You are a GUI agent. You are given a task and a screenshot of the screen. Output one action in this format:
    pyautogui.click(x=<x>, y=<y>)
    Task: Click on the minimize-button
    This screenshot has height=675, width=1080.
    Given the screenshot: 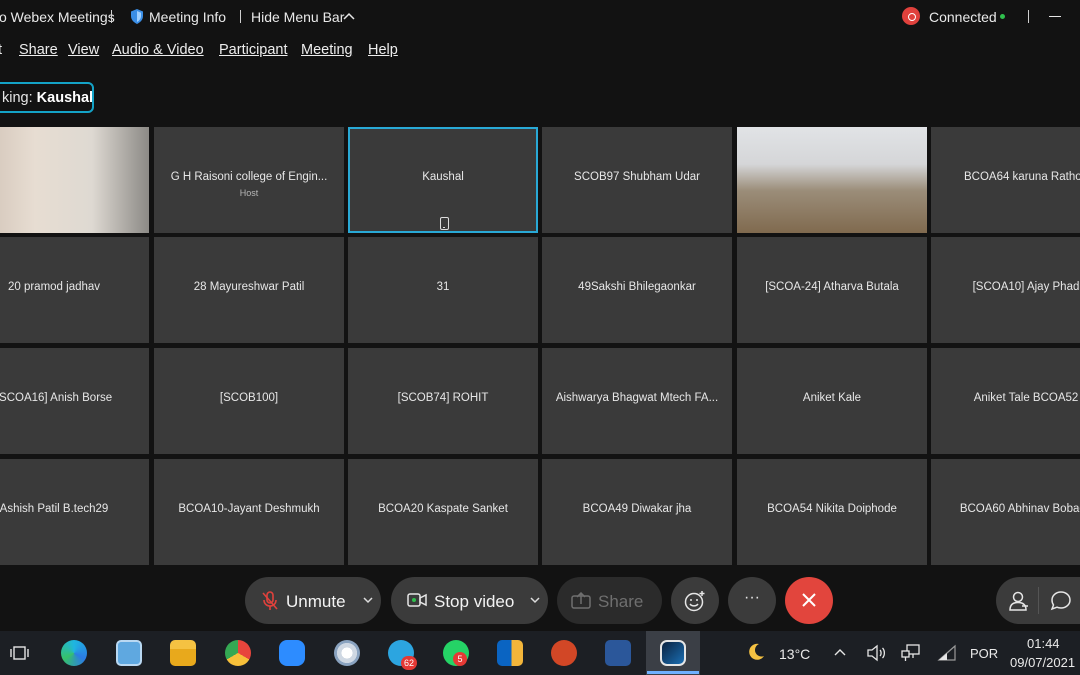 What is the action you would take?
    pyautogui.click(x=1055, y=16)
    